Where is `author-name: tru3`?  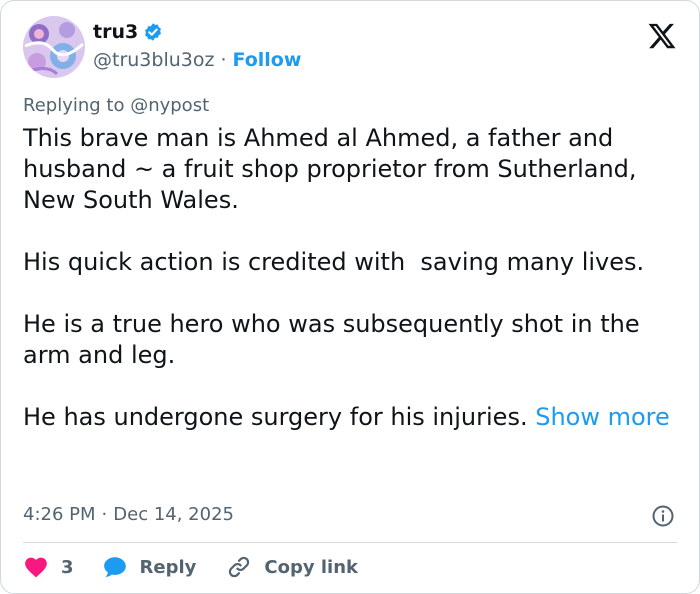
author-name: tru3 is located at coordinates (115, 32).